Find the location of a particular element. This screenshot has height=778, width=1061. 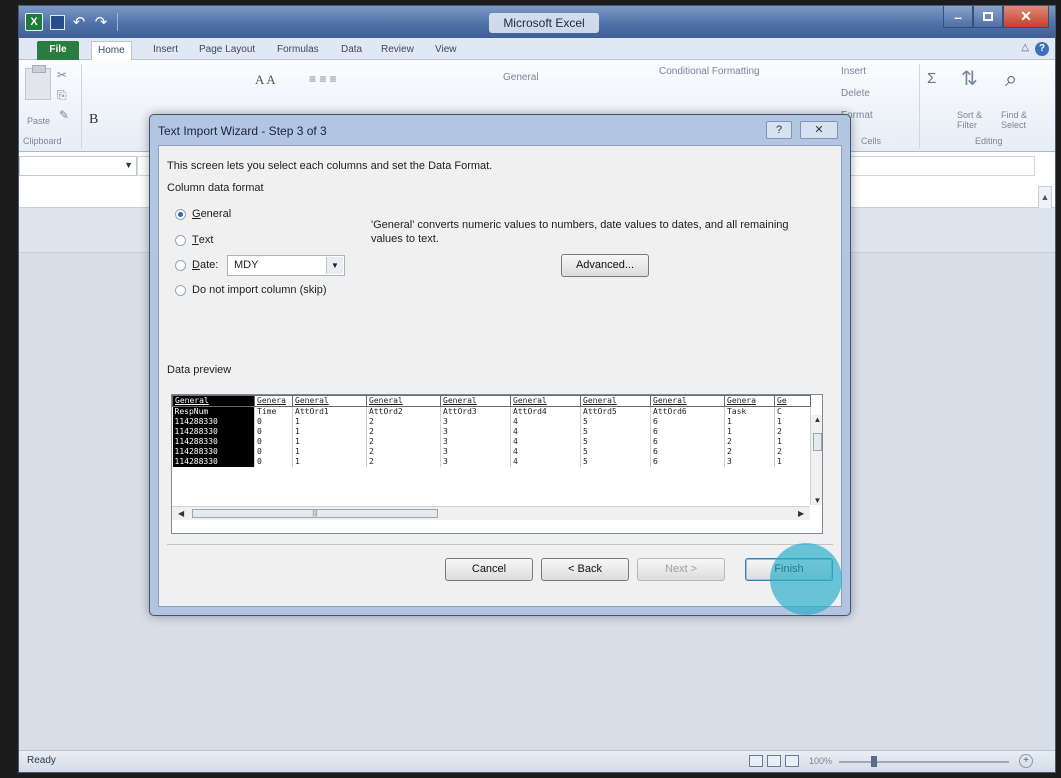

tab-insert: Insert is located at coordinates (165, 50).